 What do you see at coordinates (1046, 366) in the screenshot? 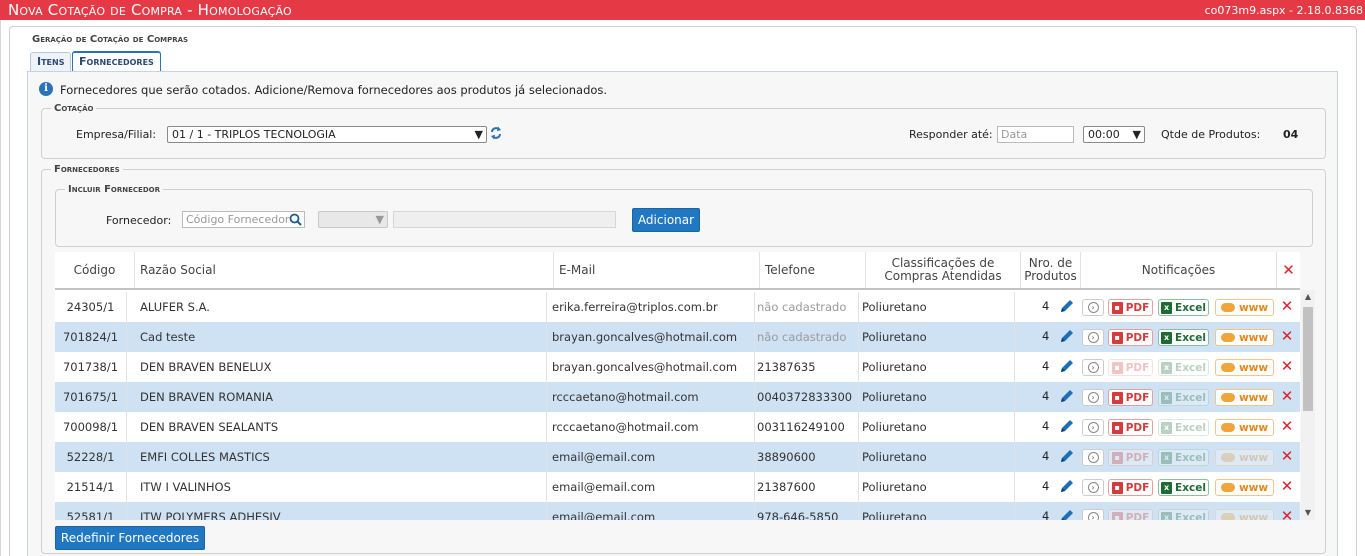
I see `cell-nro-produtos: 4` at bounding box center [1046, 366].